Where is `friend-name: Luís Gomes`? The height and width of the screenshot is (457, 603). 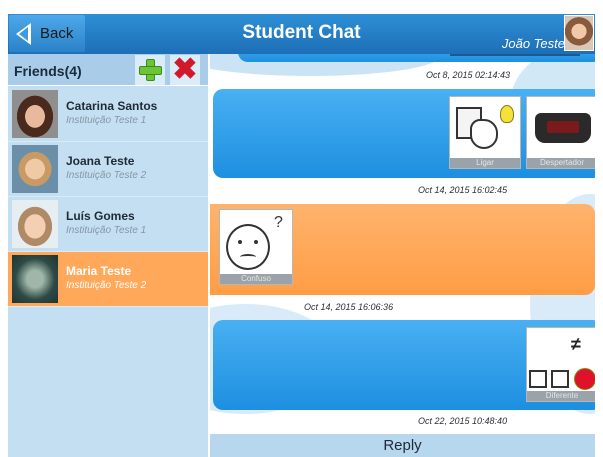
friend-name: Luís Gomes is located at coordinates (100, 216).